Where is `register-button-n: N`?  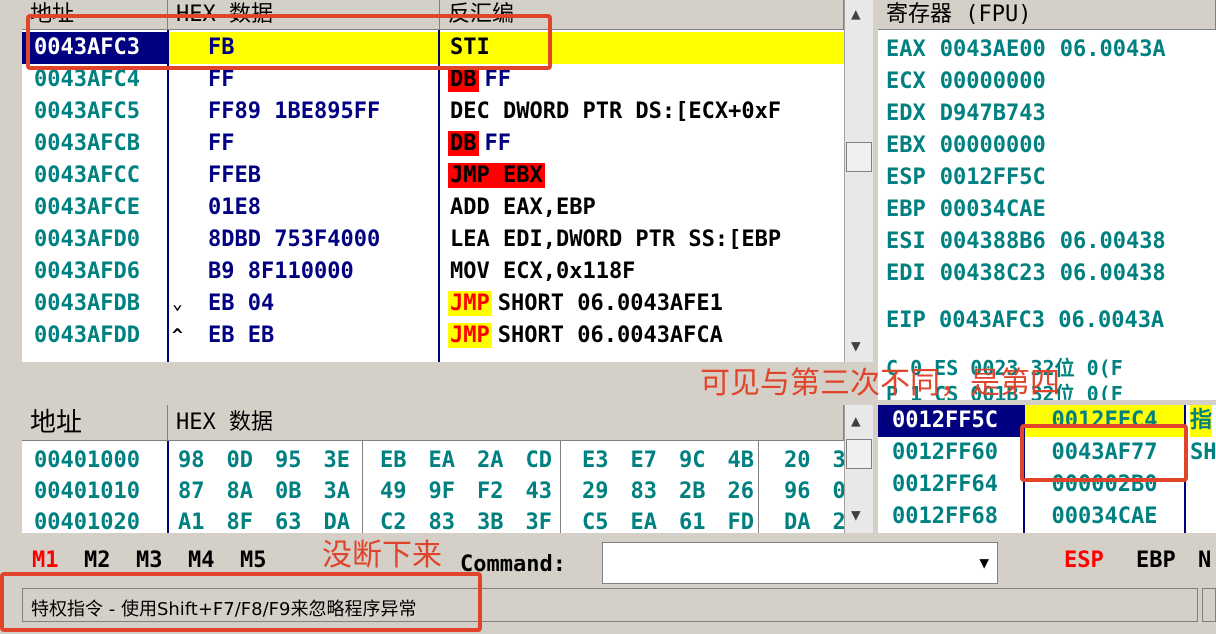 register-button-n: N is located at coordinates (1204, 560).